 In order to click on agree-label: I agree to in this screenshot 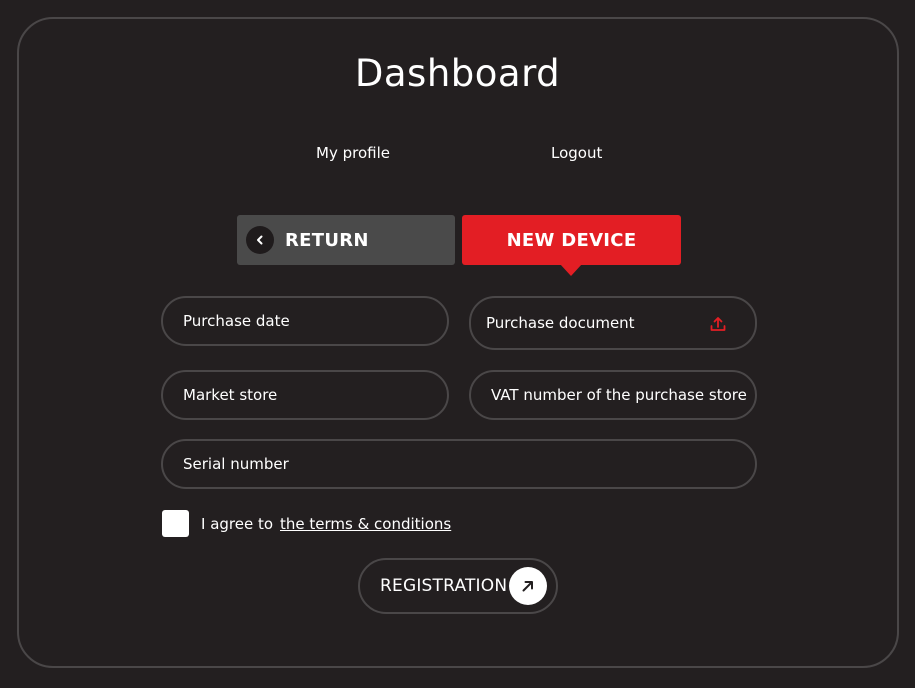, I will do `click(237, 524)`.